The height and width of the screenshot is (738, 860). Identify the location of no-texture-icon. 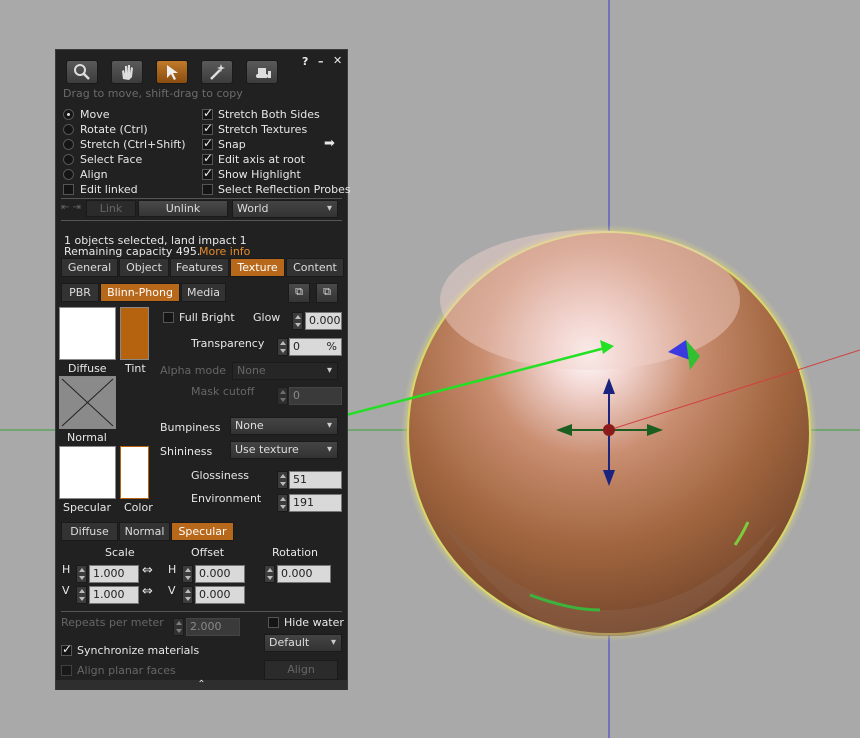
(87, 402).